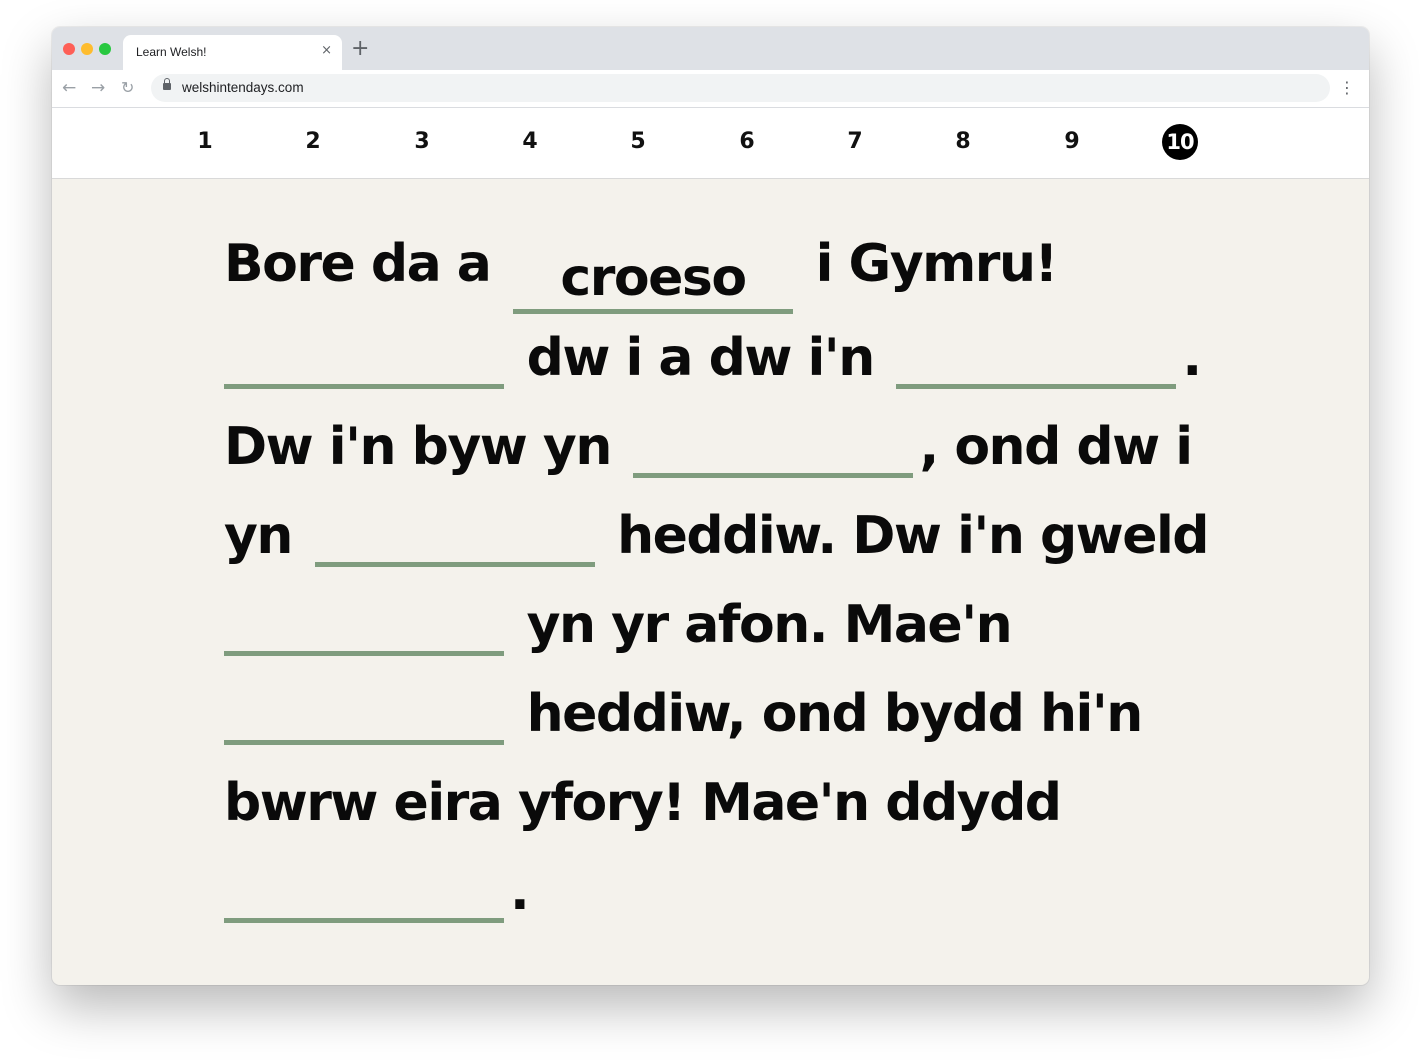 The height and width of the screenshot is (1062, 1420). What do you see at coordinates (937, 264) in the screenshot?
I see `text-segment: i Gymru!` at bounding box center [937, 264].